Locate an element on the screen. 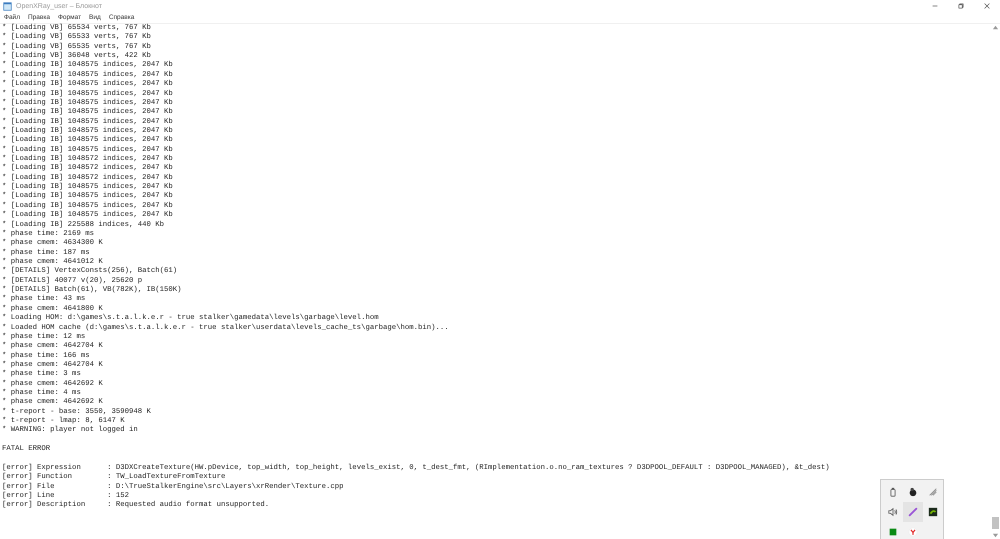 The height and width of the screenshot is (539, 1000). scrollbar-thumb is located at coordinates (995, 523).